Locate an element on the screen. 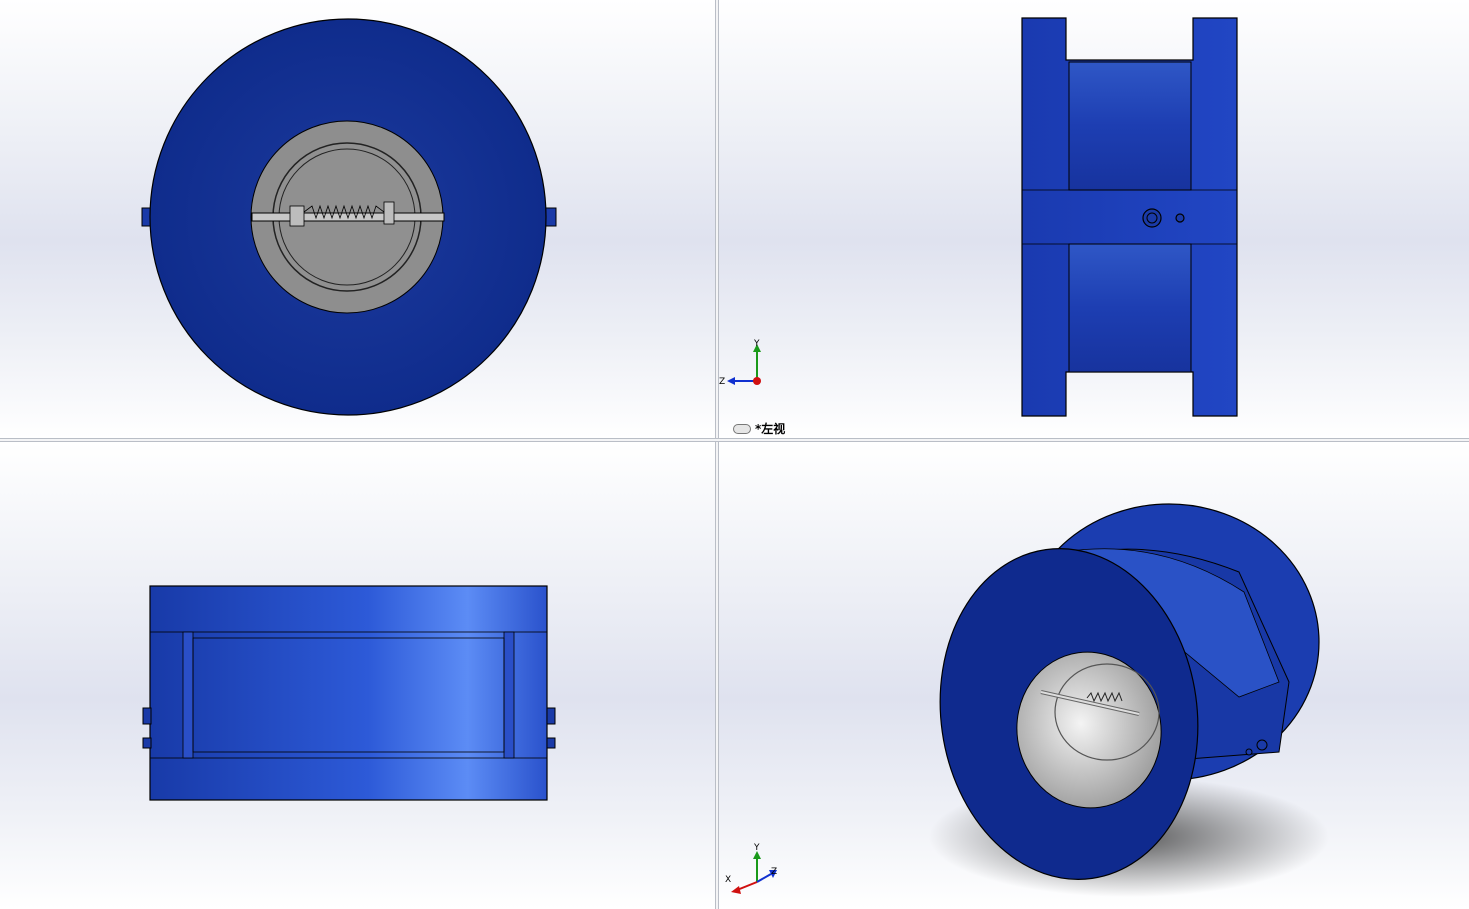 This screenshot has width=1469, height=909. coordinate-triad-iso: Y X Z is located at coordinates (751, 868).